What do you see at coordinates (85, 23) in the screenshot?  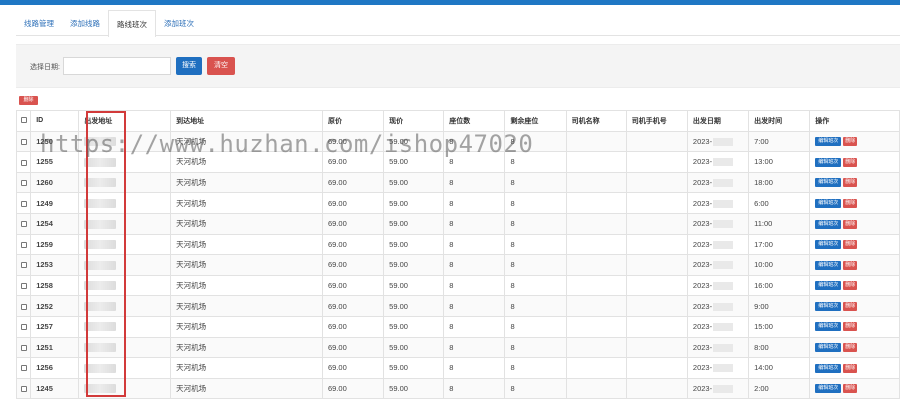 I see `tab-add-route: 添加线路` at bounding box center [85, 23].